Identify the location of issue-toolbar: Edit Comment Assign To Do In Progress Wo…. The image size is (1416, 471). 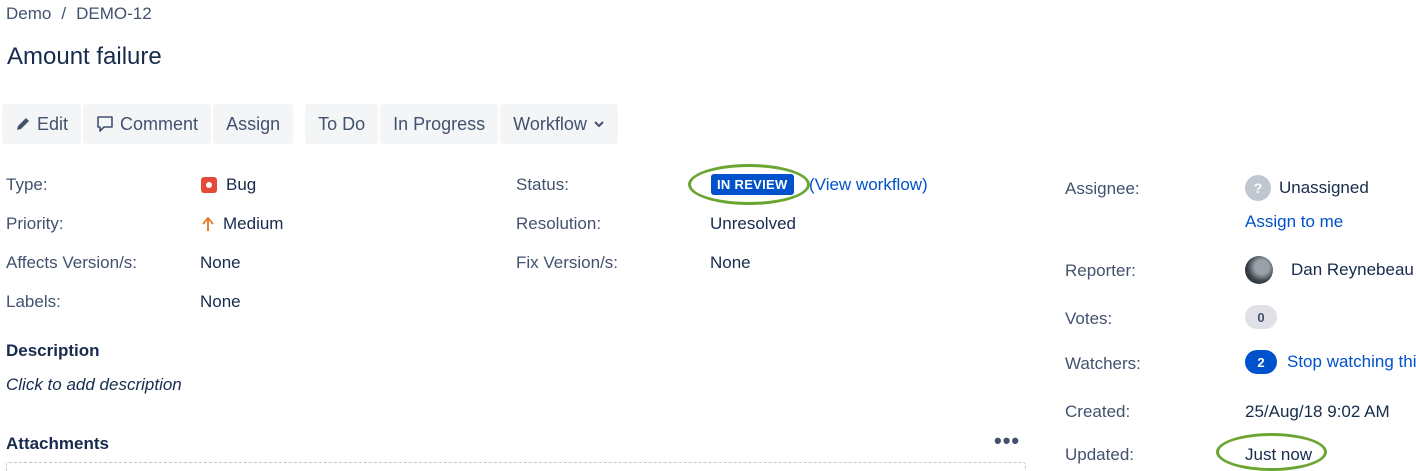
(310, 124).